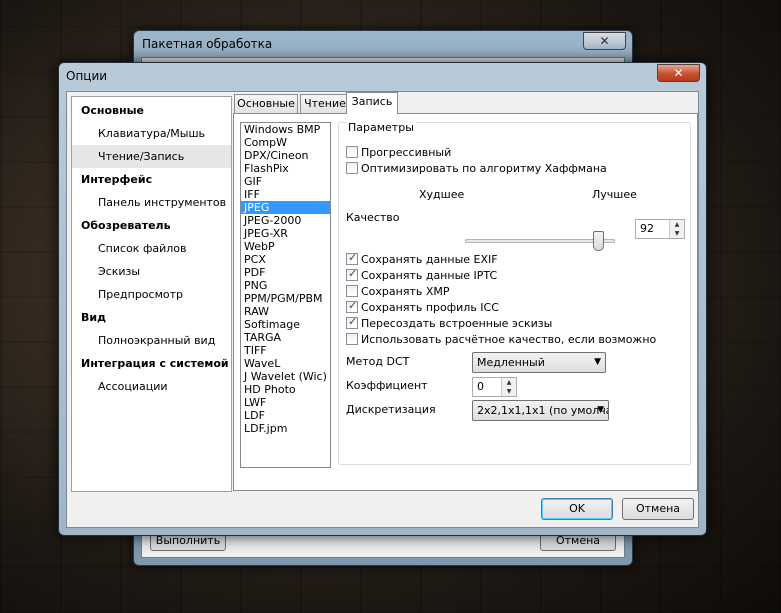 The height and width of the screenshot is (613, 781). I want to click on dct-combo: Медленный ▼, so click(539, 362).